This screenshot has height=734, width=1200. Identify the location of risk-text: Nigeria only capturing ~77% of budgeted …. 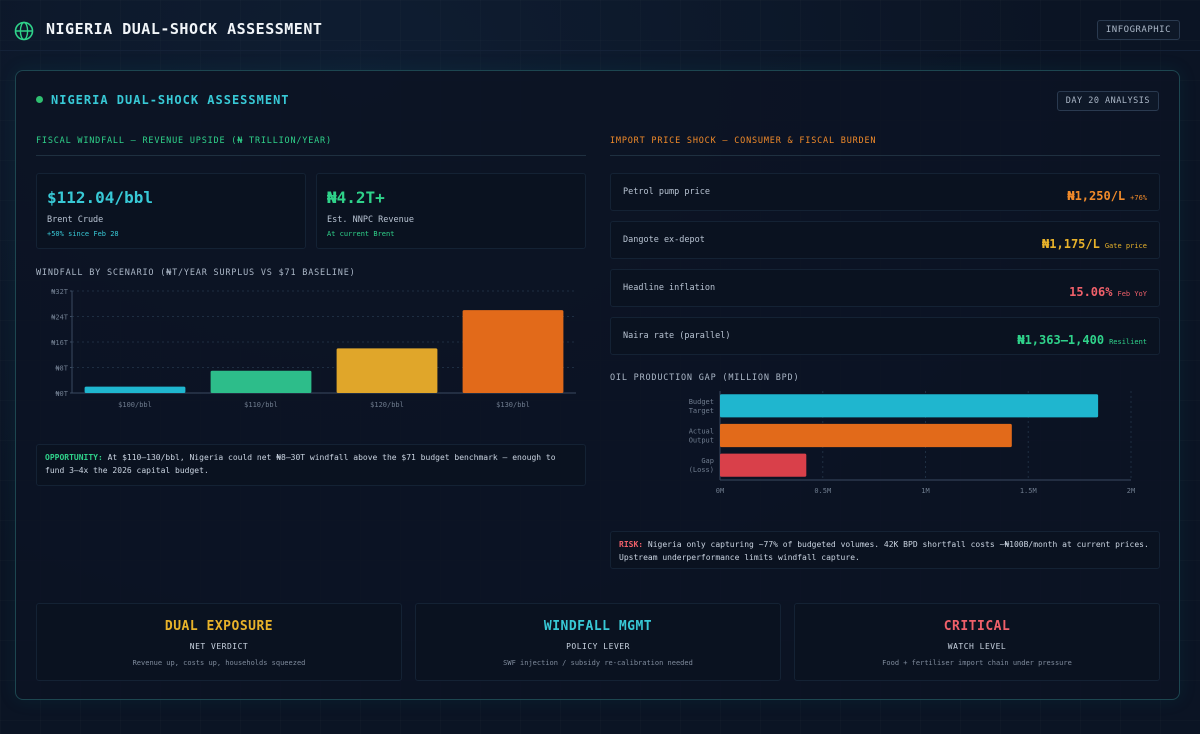
(884, 551).